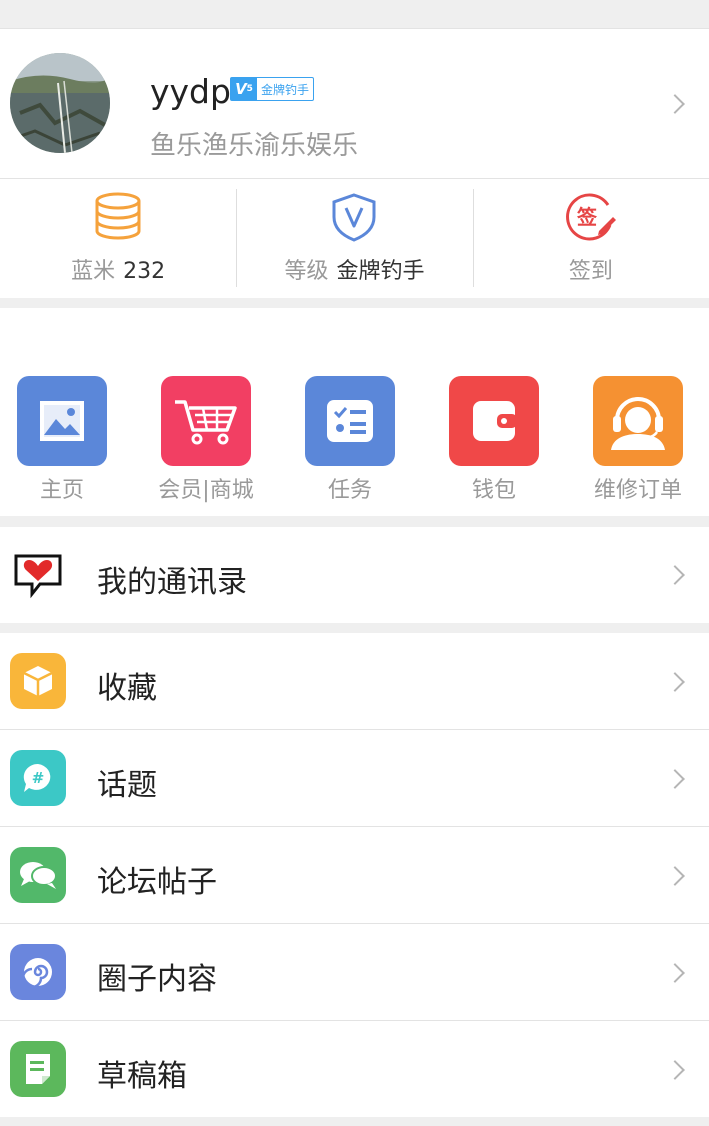 This screenshot has width=709, height=1126. What do you see at coordinates (93, 271) in the screenshot?
I see `stat-label: 蓝米` at bounding box center [93, 271].